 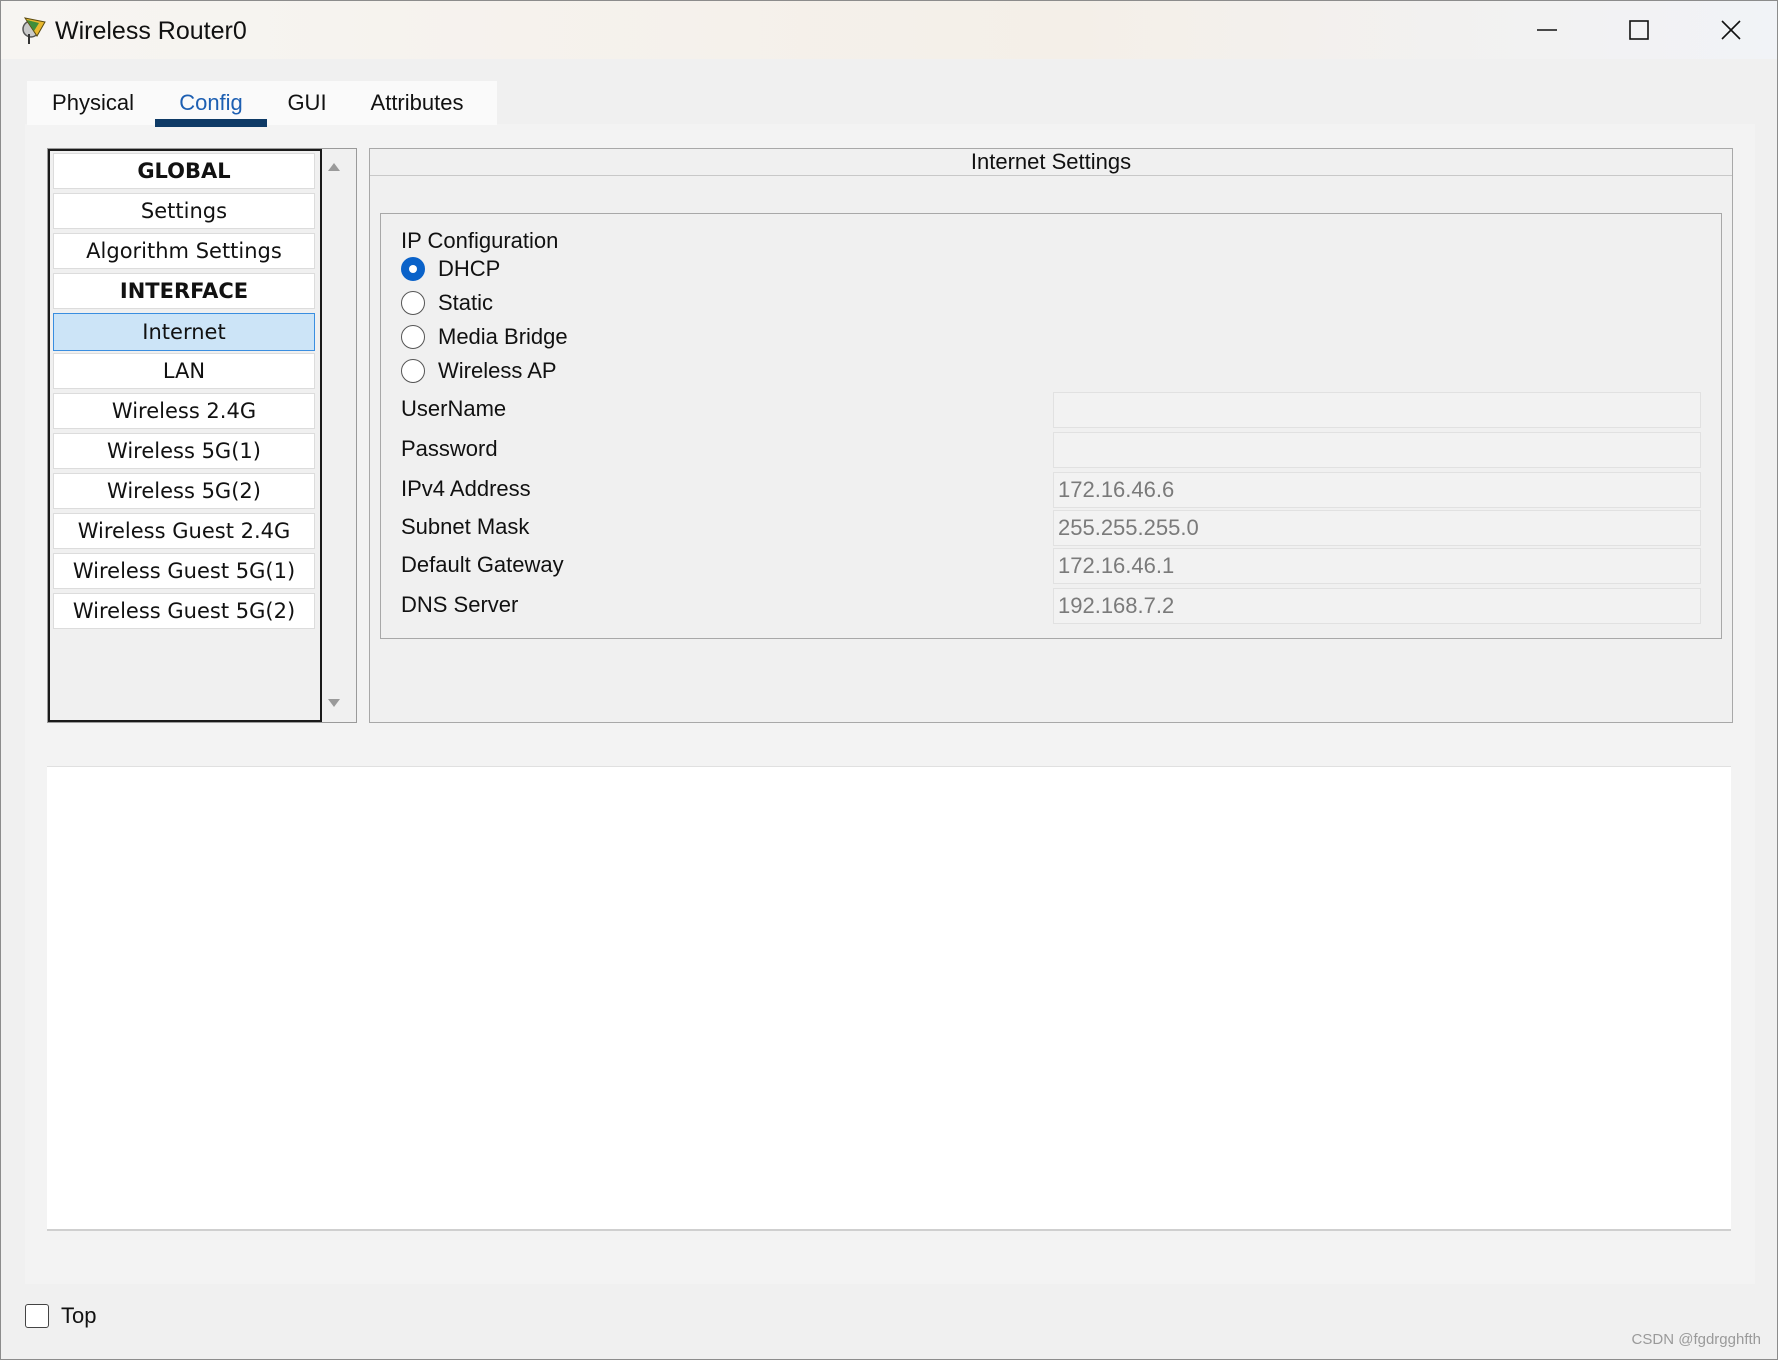 What do you see at coordinates (184, 371) in the screenshot?
I see `nav-item-lan: LAN` at bounding box center [184, 371].